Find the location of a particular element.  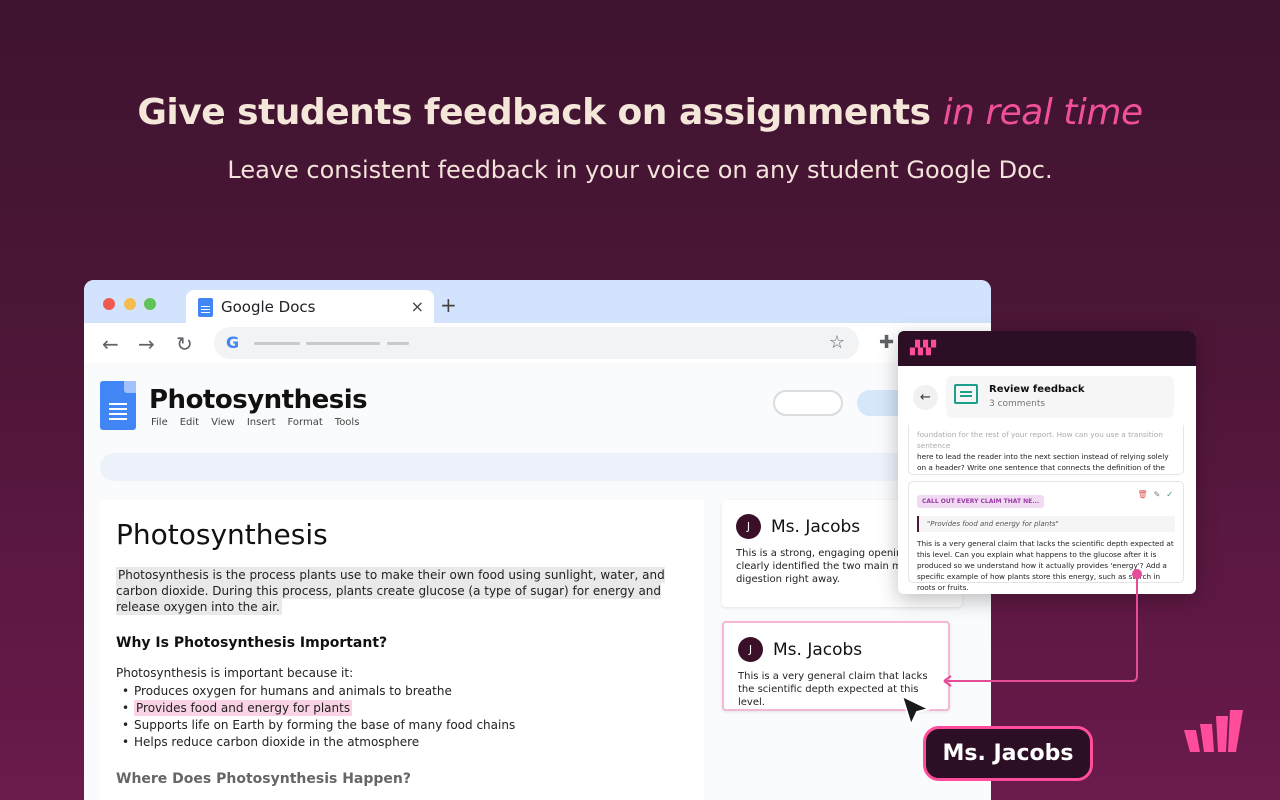

mouse-cursor-icon is located at coordinates (915, 710).